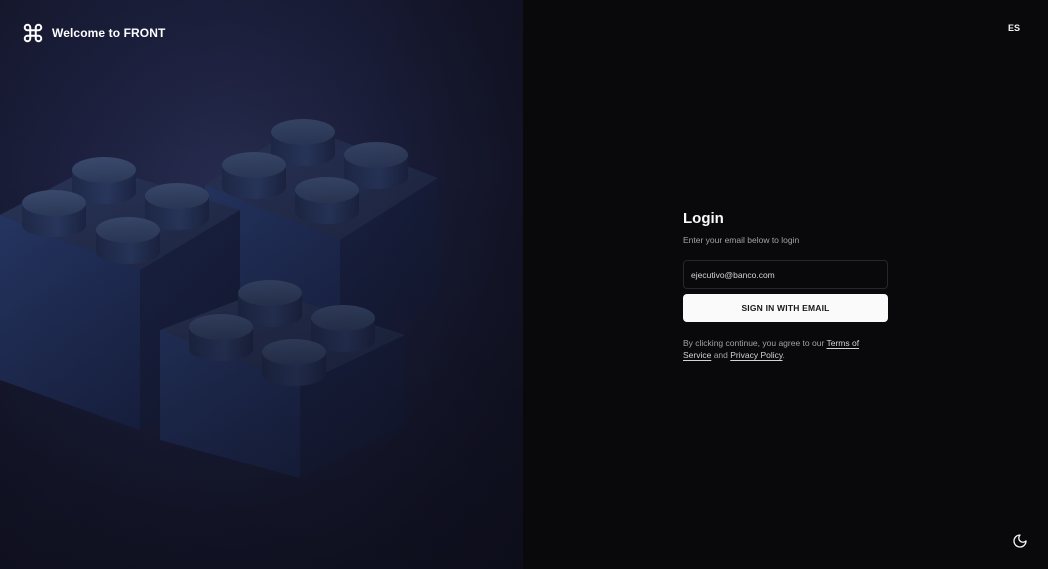 This screenshot has height=569, width=1048. I want to click on moon-icon, so click(1020, 541).